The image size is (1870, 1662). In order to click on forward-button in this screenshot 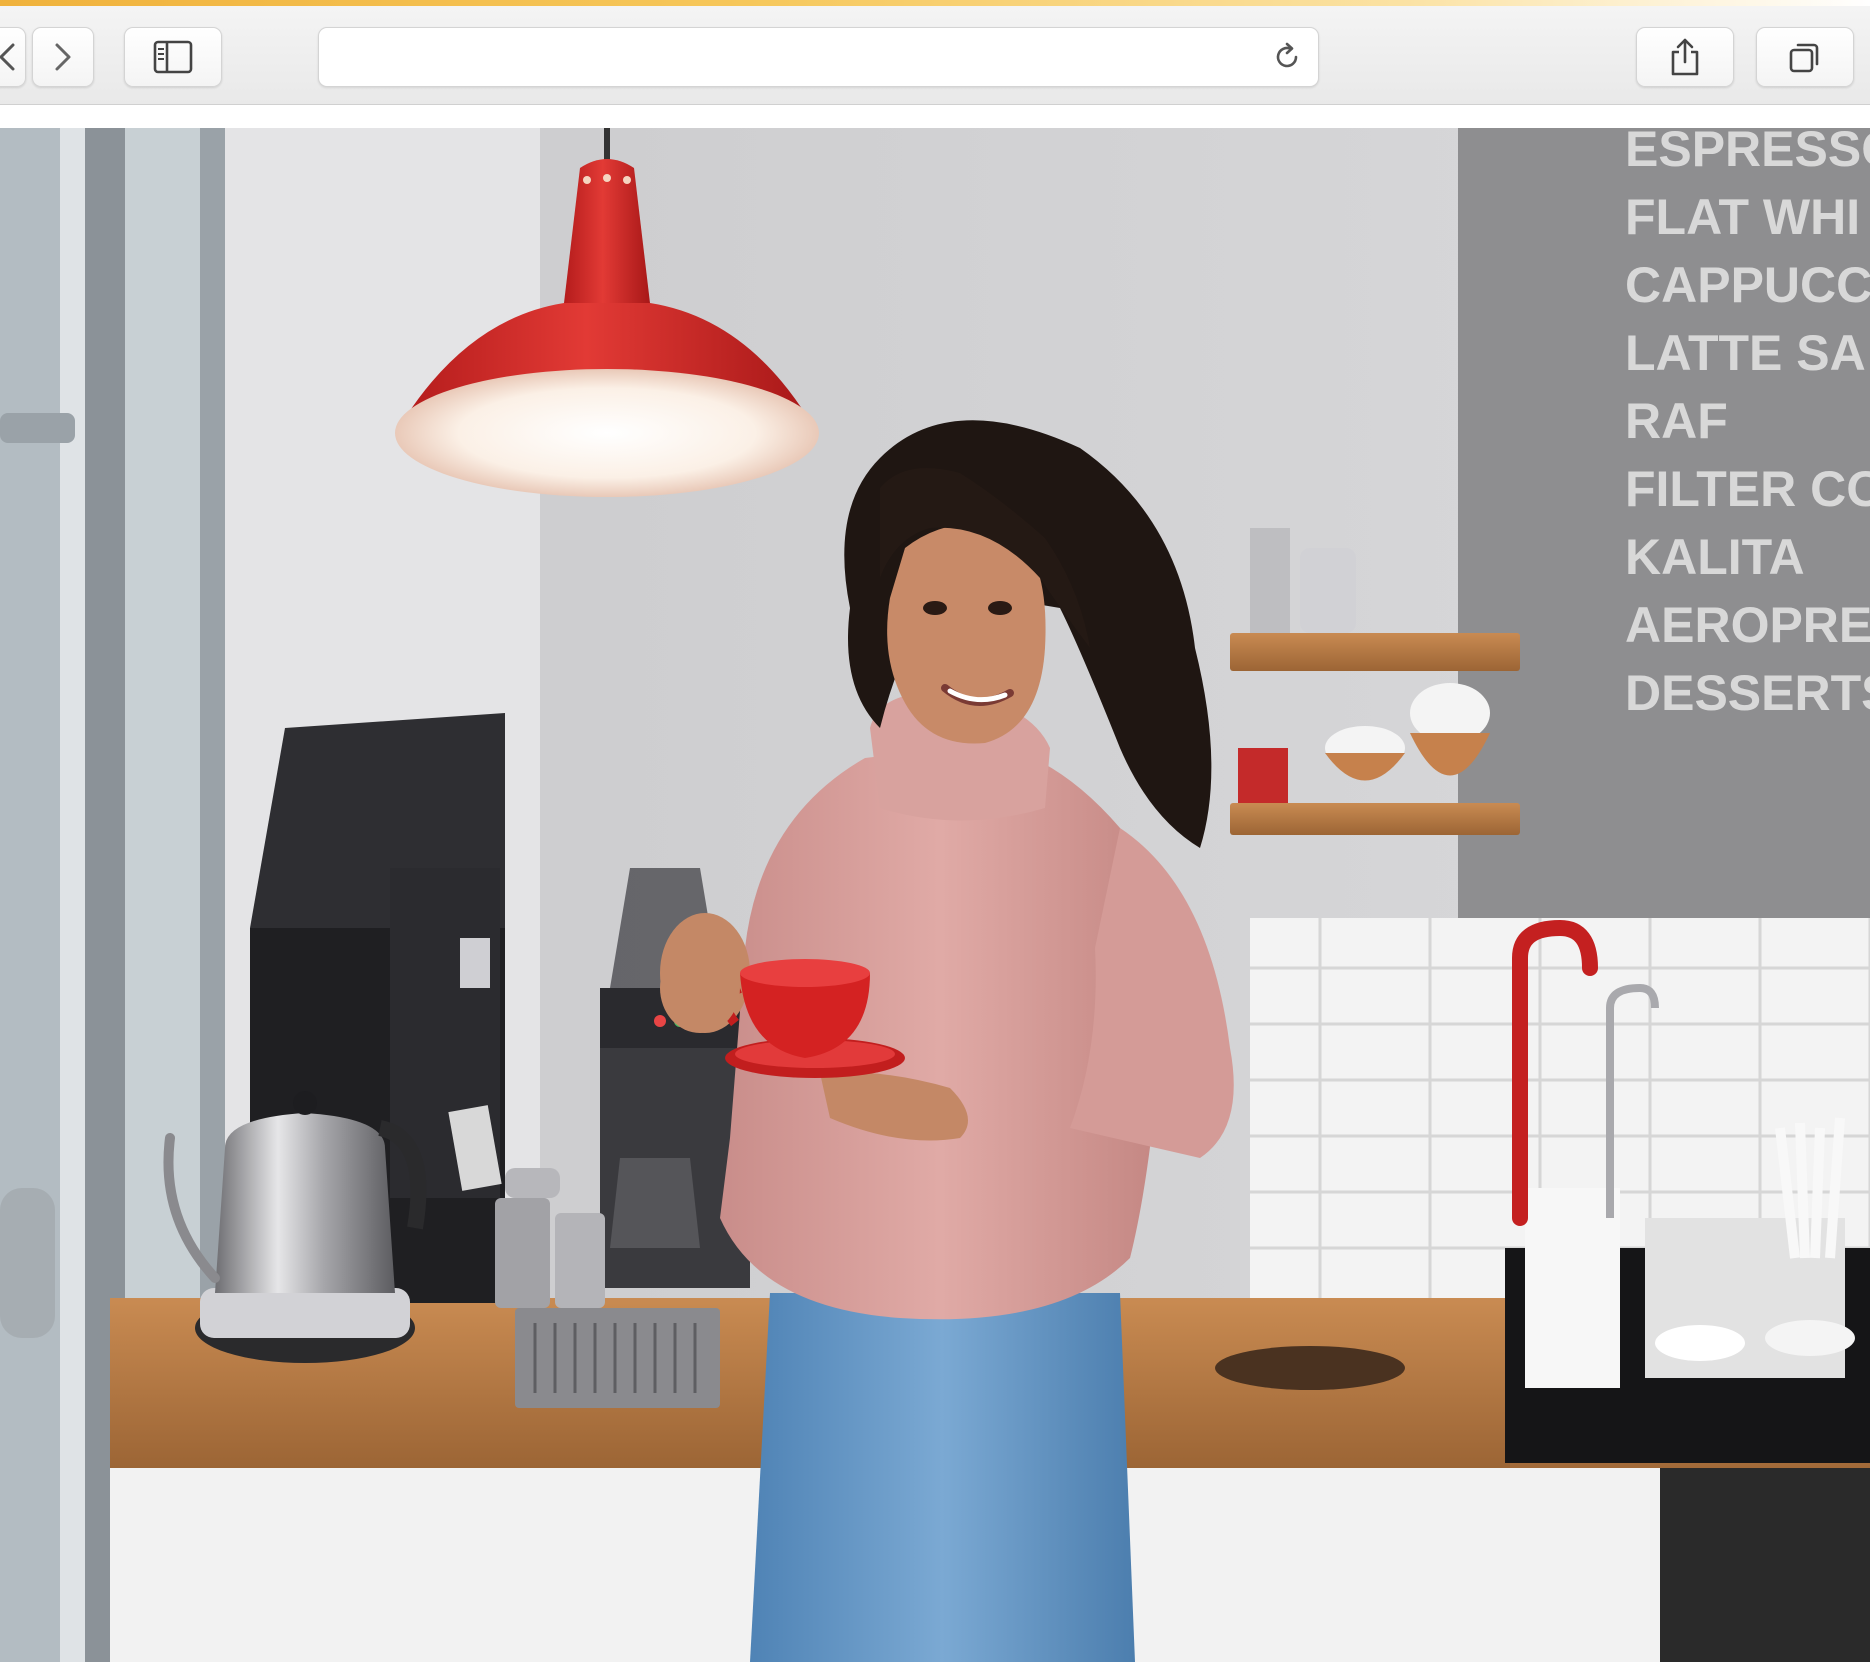, I will do `click(63, 57)`.